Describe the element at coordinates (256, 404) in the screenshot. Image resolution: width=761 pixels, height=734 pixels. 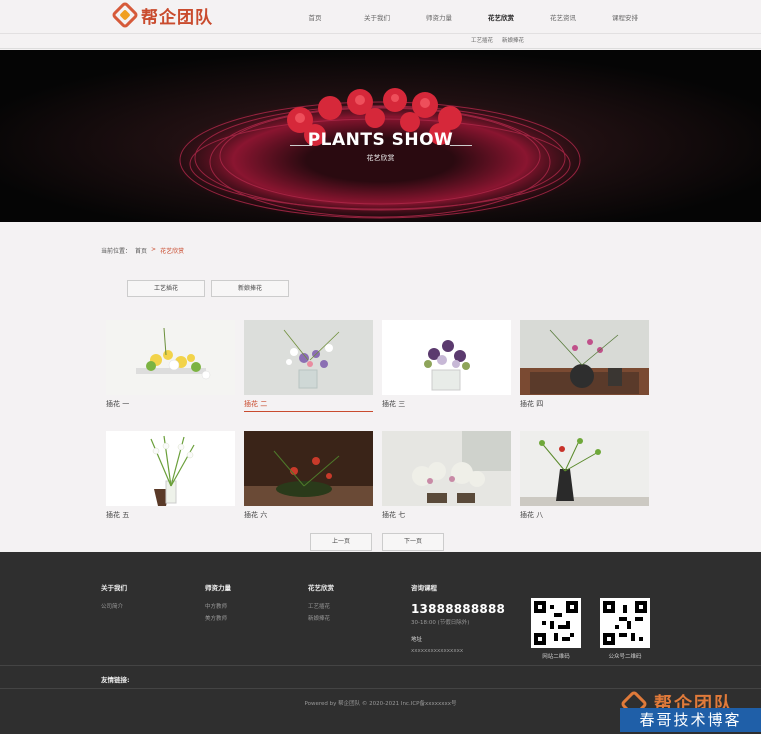
I see `gallery-caption: 插花 二` at that location.